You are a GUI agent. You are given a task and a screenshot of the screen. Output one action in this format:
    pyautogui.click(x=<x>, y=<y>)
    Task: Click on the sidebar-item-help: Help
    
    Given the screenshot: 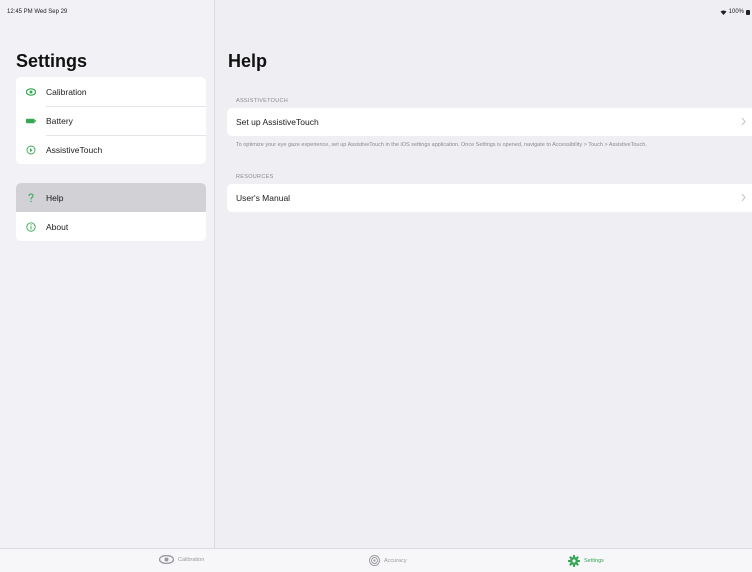 What is the action you would take?
    pyautogui.click(x=111, y=197)
    